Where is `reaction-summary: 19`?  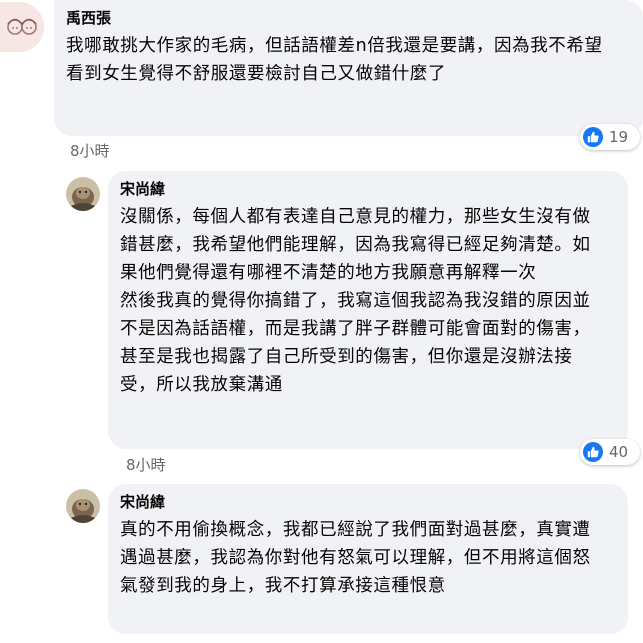
reaction-summary: 19 is located at coordinates (610, 137).